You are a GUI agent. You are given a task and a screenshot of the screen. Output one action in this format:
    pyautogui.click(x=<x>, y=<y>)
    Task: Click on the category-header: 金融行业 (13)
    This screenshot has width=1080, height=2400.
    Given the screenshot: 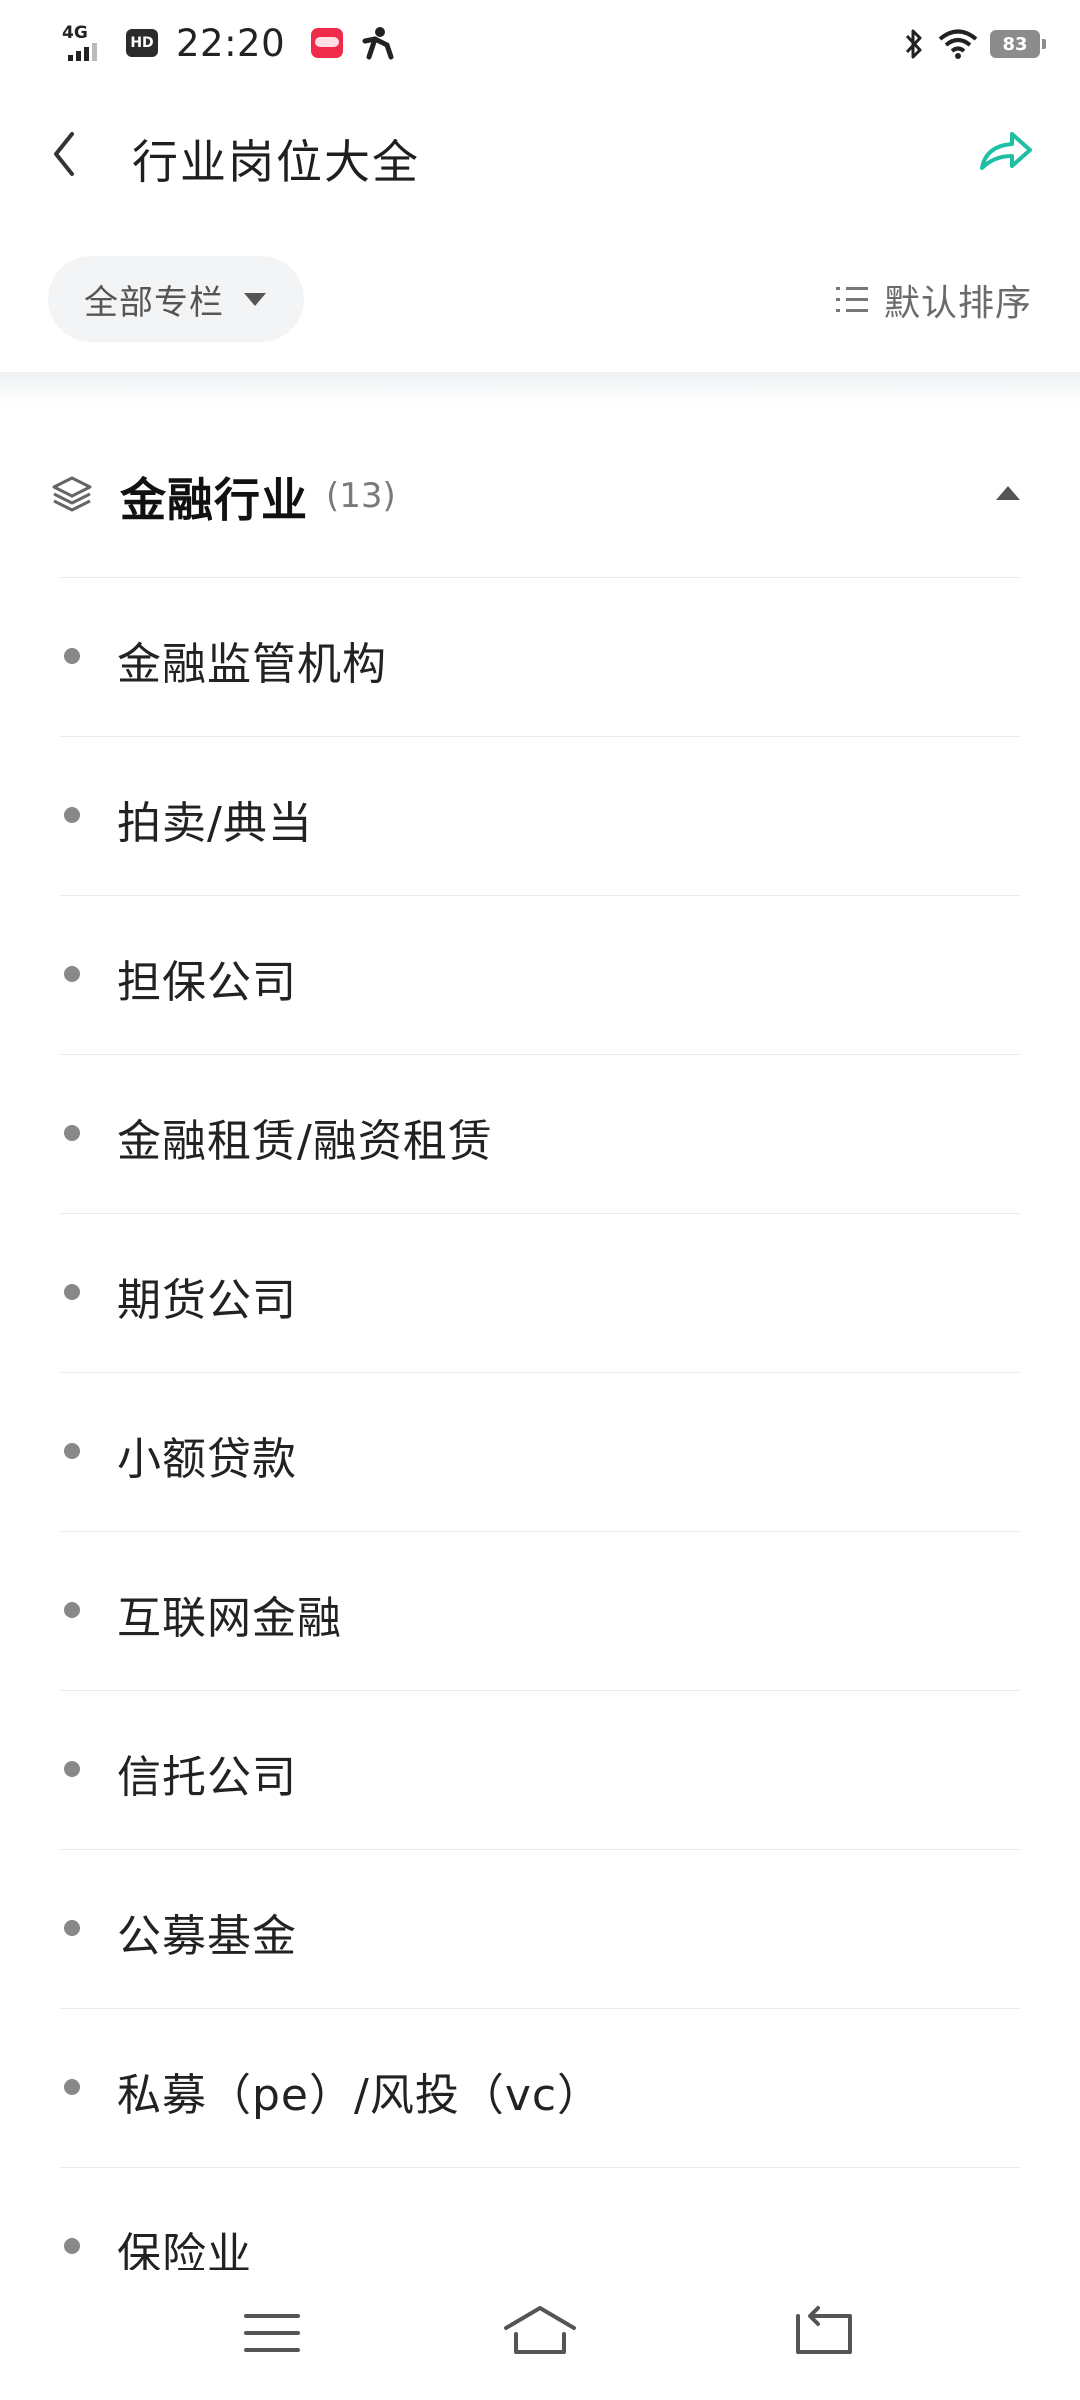 What is the action you would take?
    pyautogui.click(x=540, y=512)
    